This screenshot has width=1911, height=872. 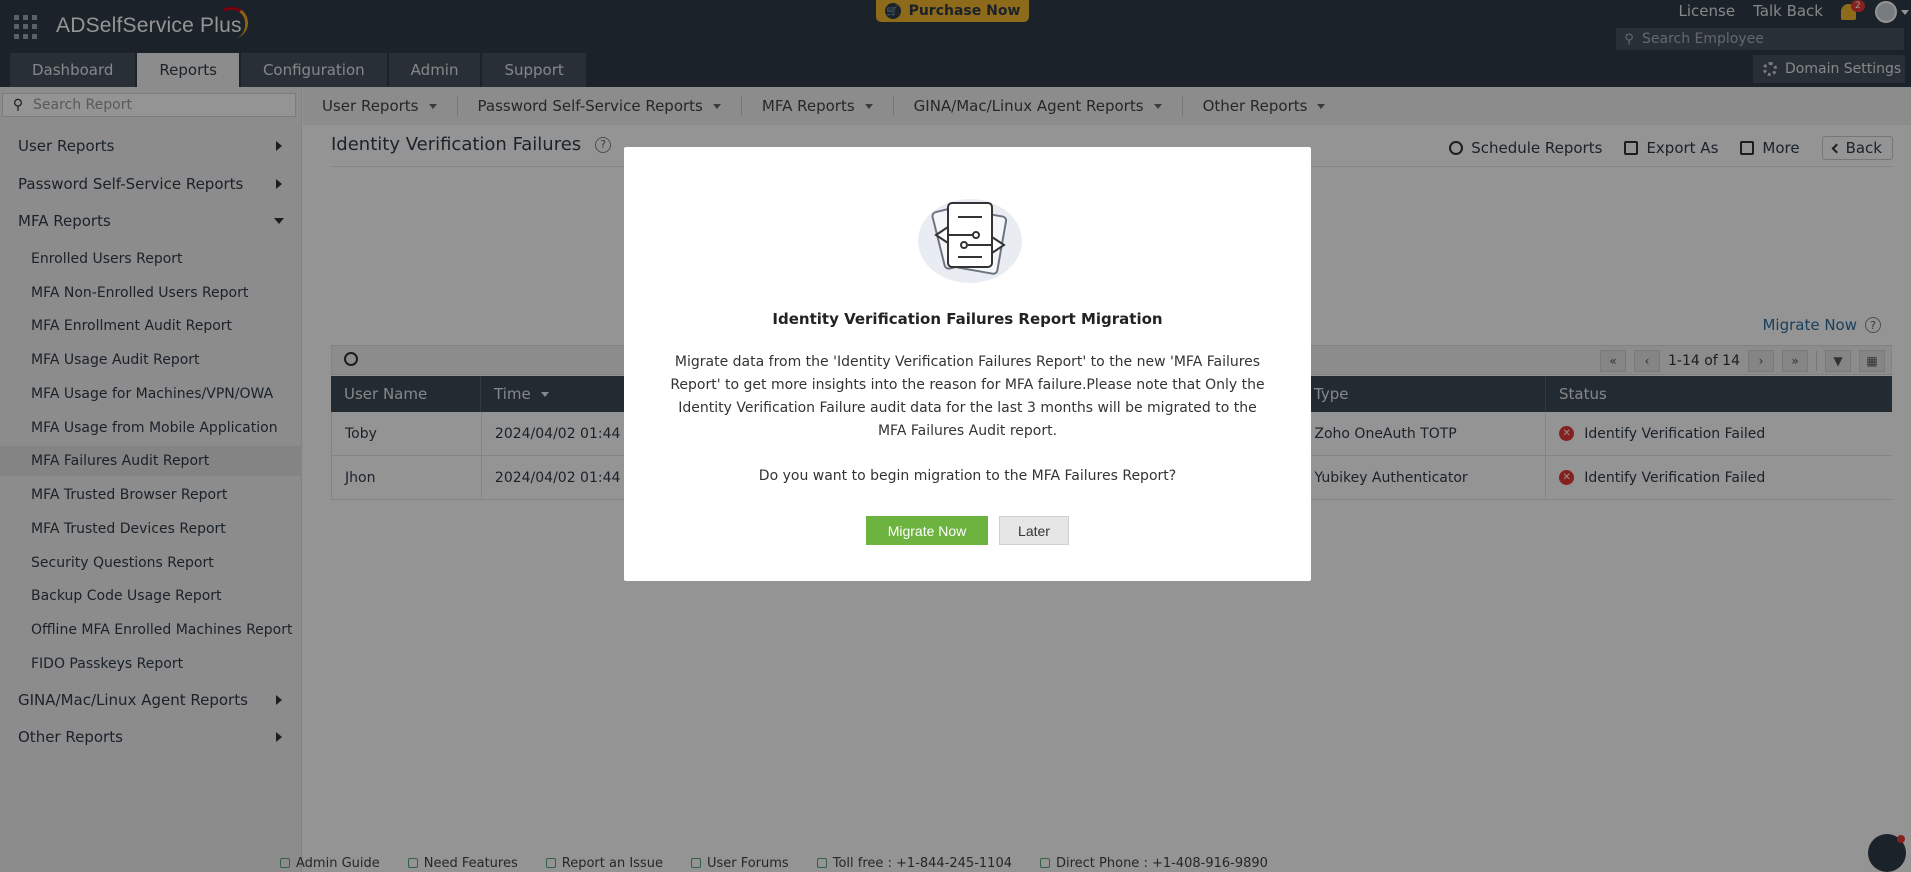 I want to click on later-button: Later, so click(x=1034, y=530).